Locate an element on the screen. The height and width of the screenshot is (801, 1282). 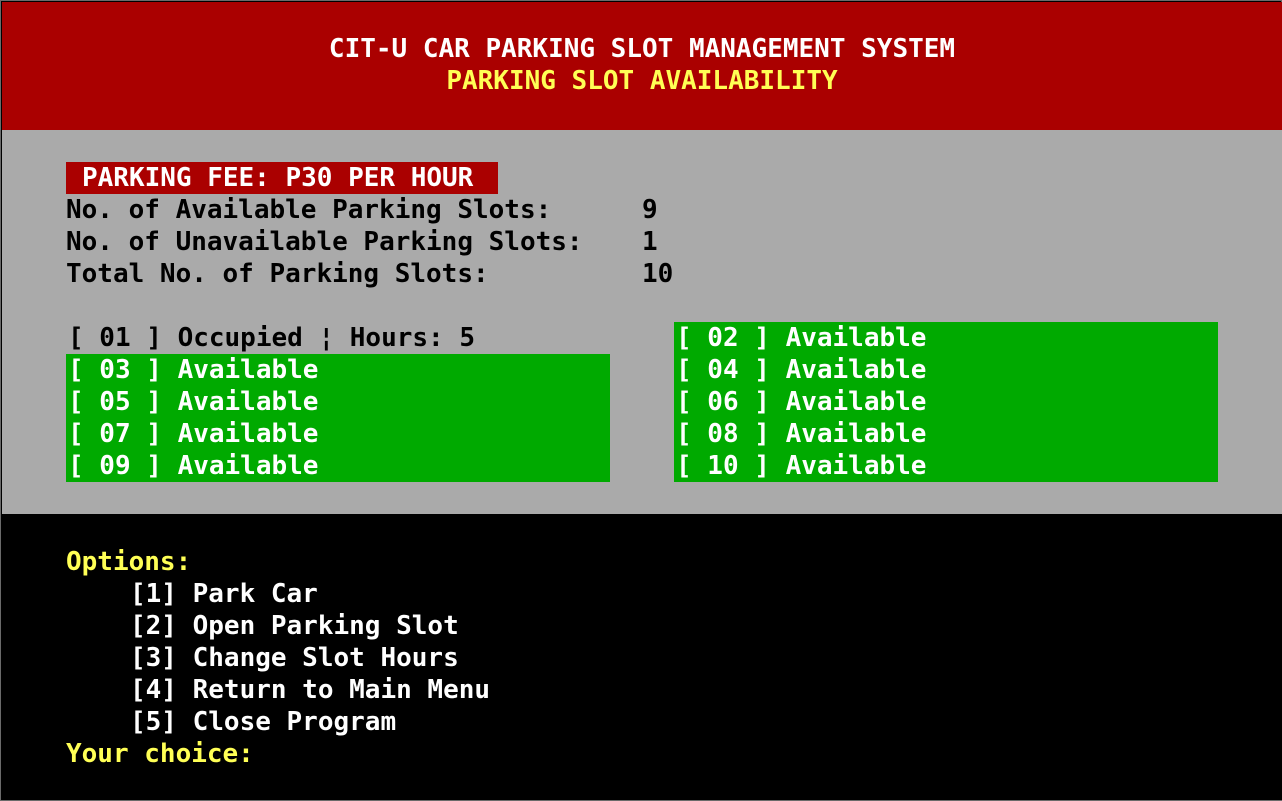
parking-fee-text: PARKING FEE: P30 PER HOUR is located at coordinates (278, 178).